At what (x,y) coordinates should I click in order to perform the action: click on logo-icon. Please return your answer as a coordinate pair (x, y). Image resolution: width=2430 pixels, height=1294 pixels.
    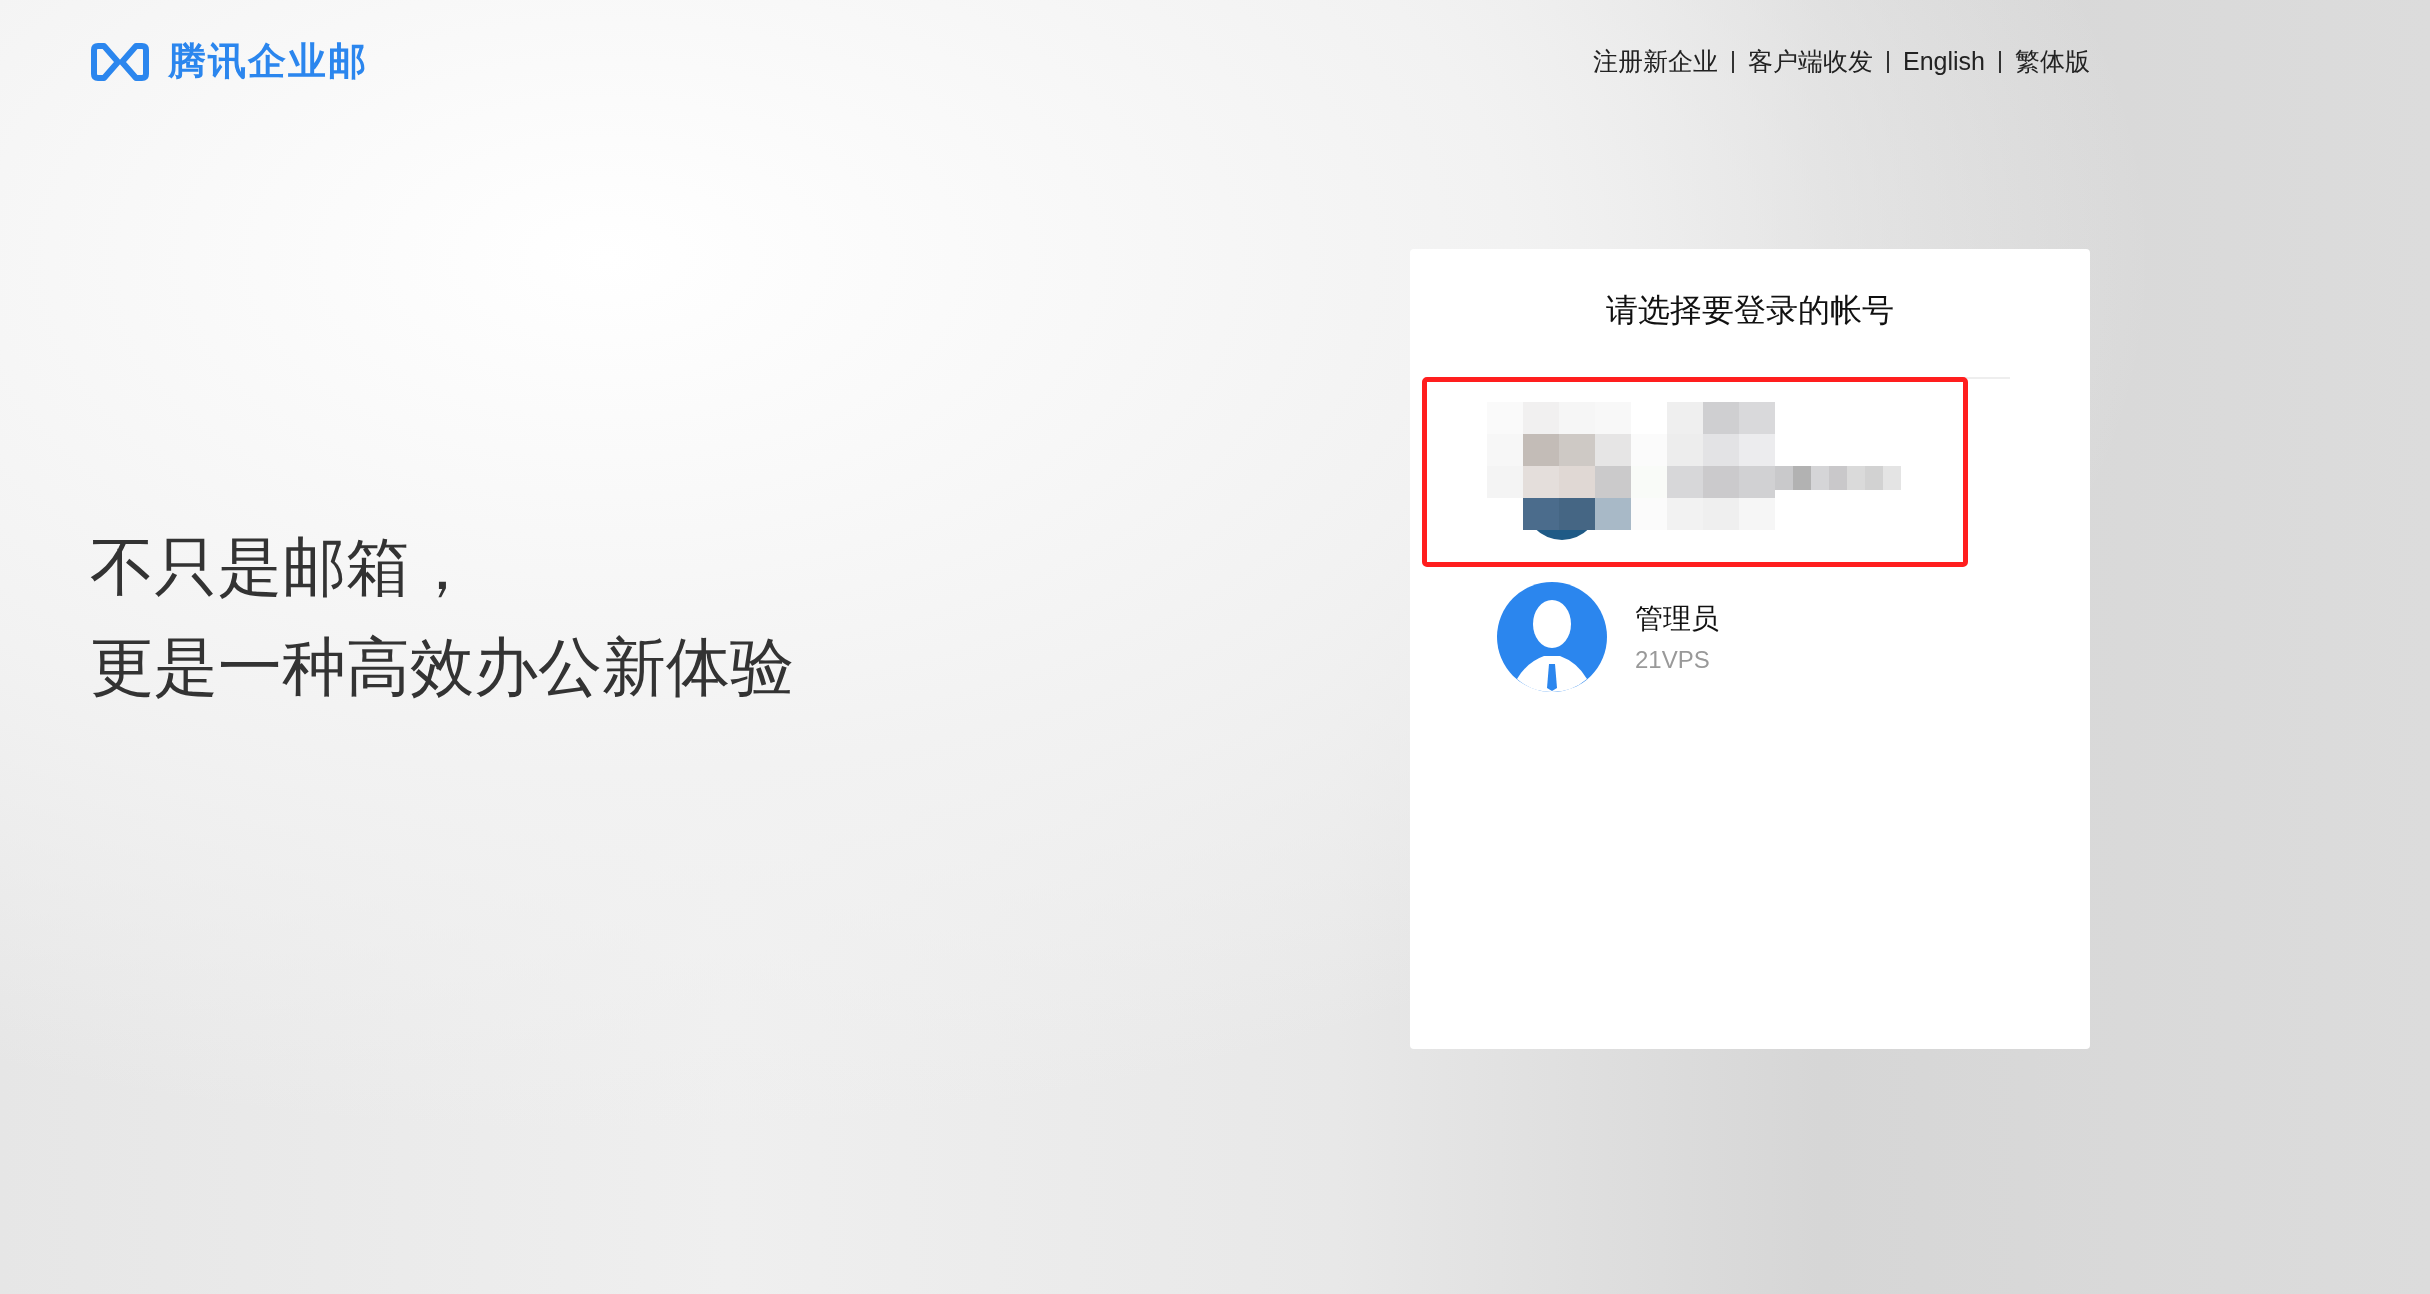
    Looking at the image, I should click on (120, 61).